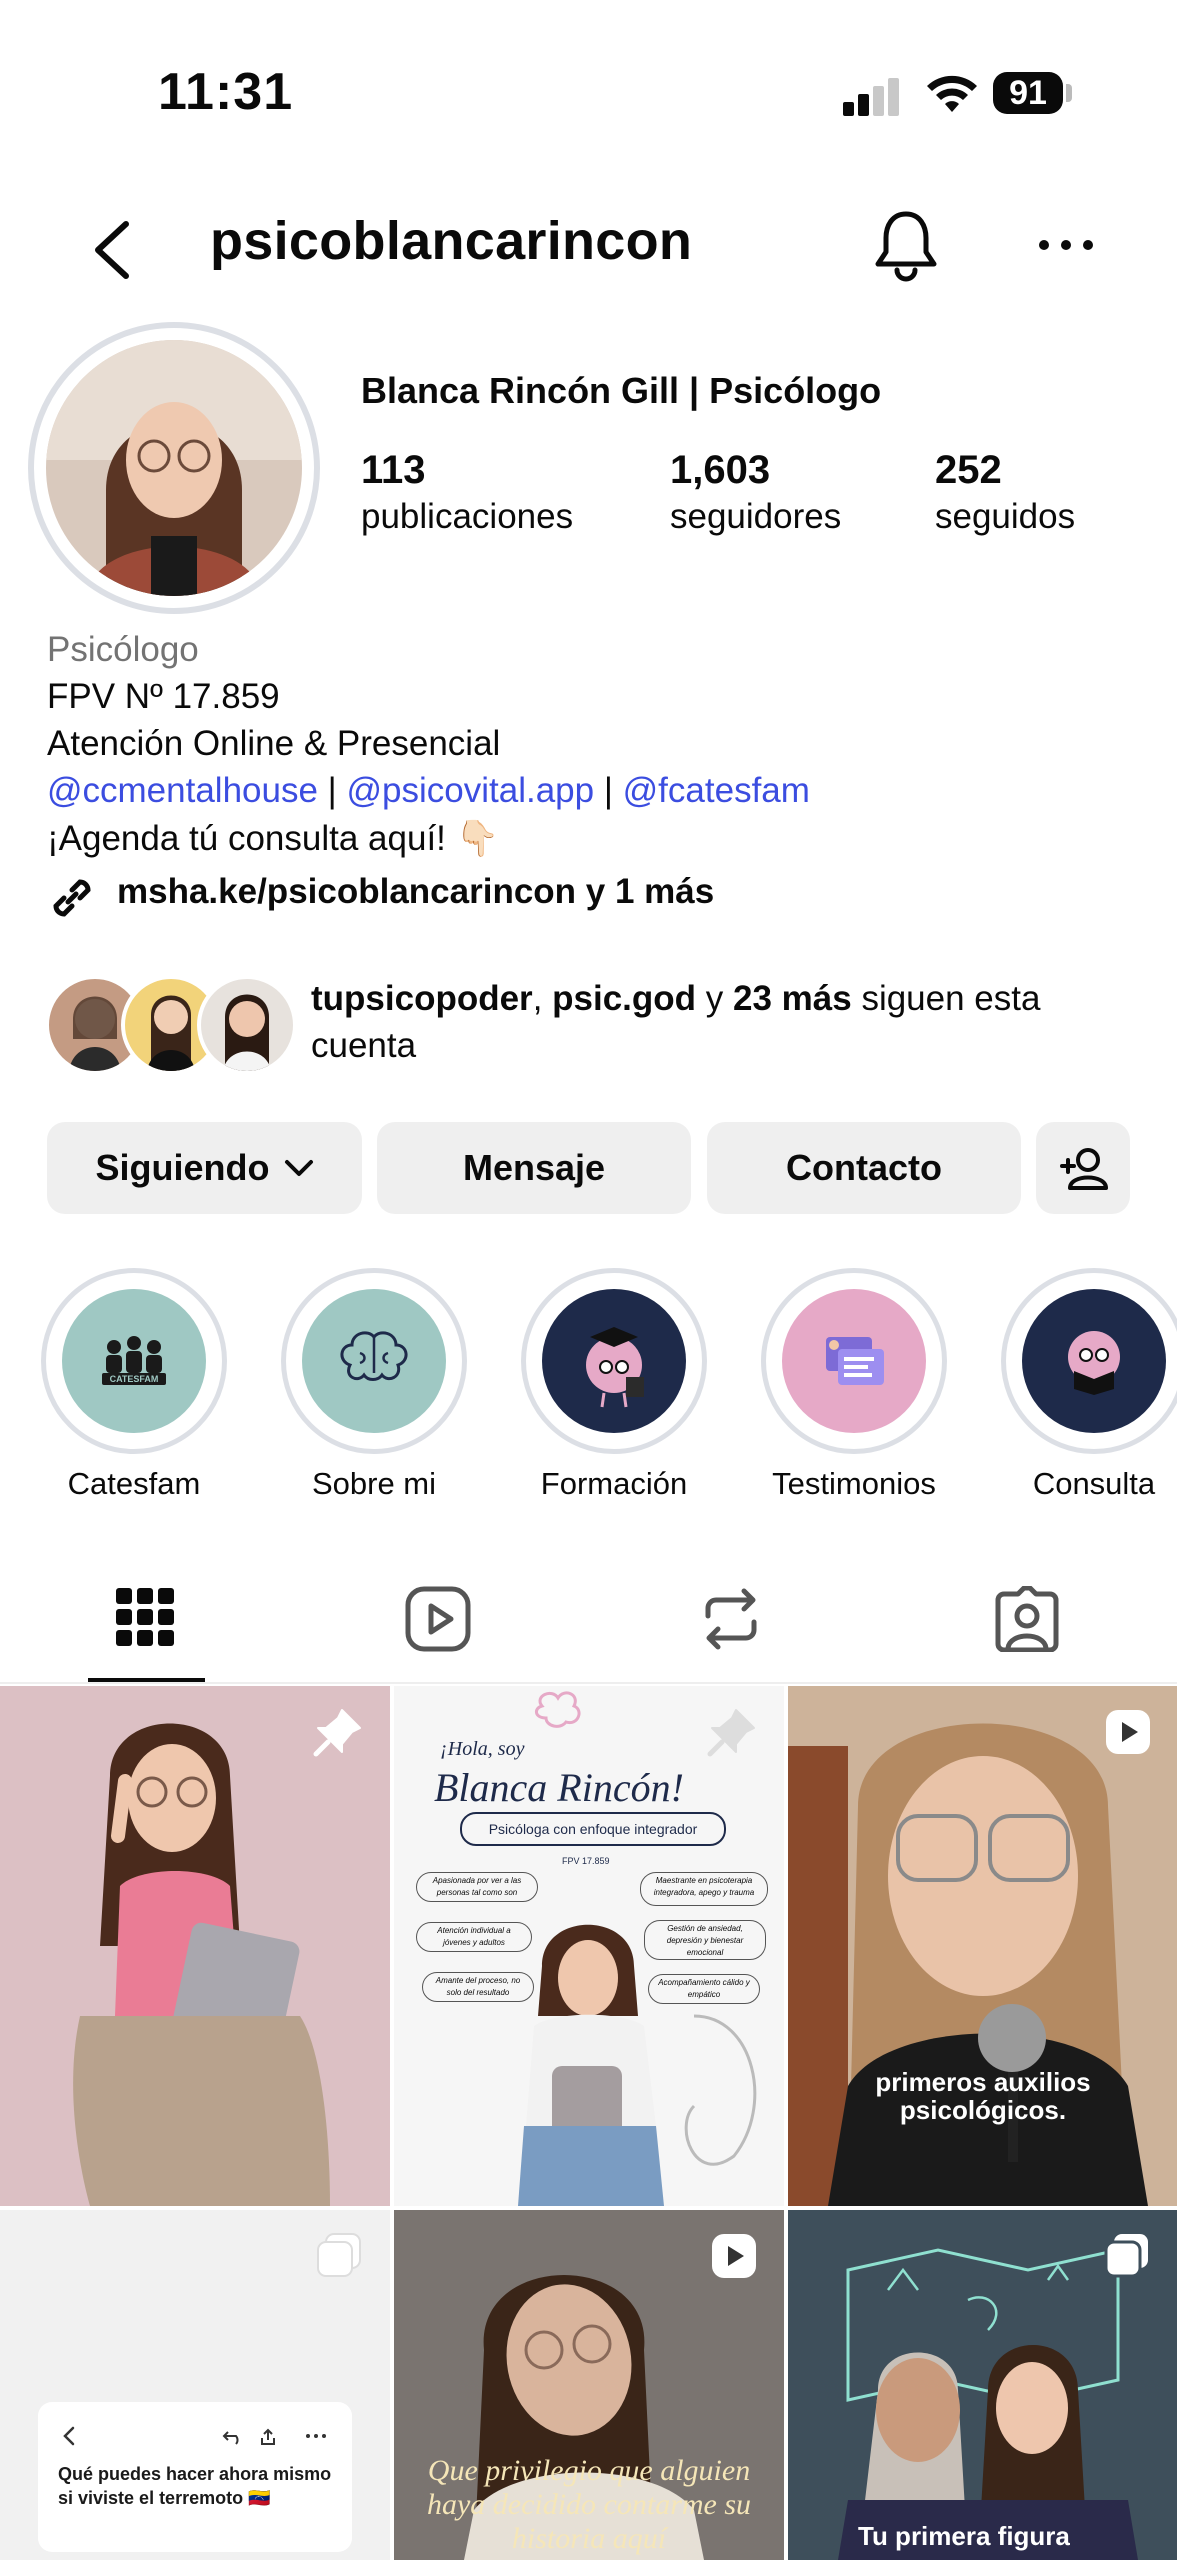 The width and height of the screenshot is (1177, 2560). Describe the element at coordinates (1005, 492) in the screenshot. I see `stat-following: 252 seguidos` at that location.